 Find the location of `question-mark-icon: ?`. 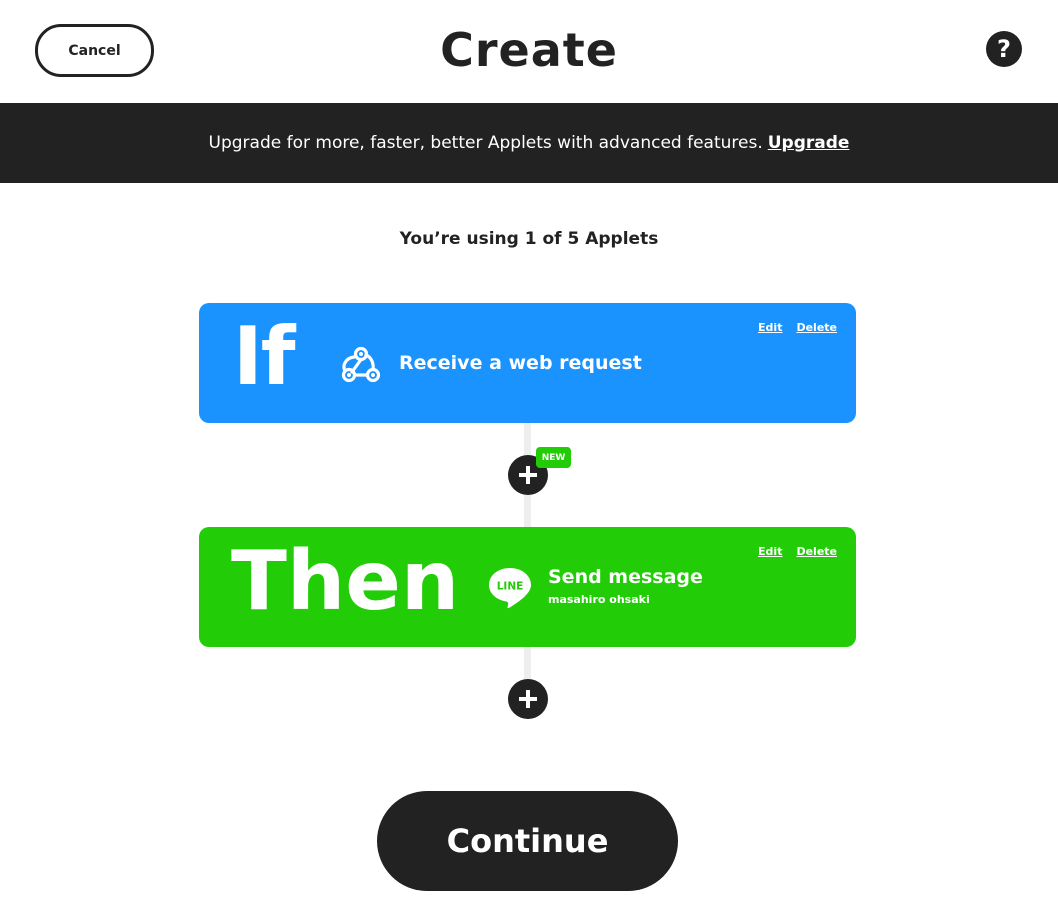

question-mark-icon: ? is located at coordinates (1004, 49).